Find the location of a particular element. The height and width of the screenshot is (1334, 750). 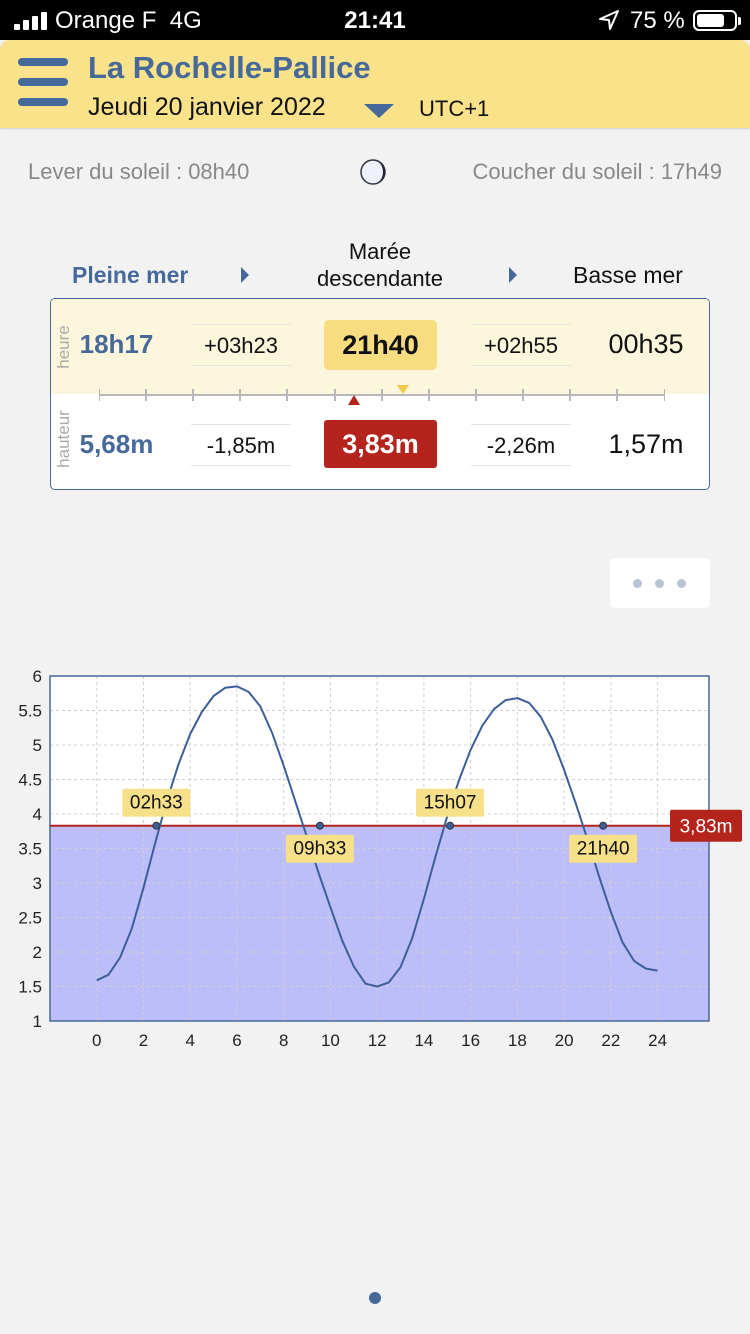

low-tide-label: Basse mer is located at coordinates (628, 275).